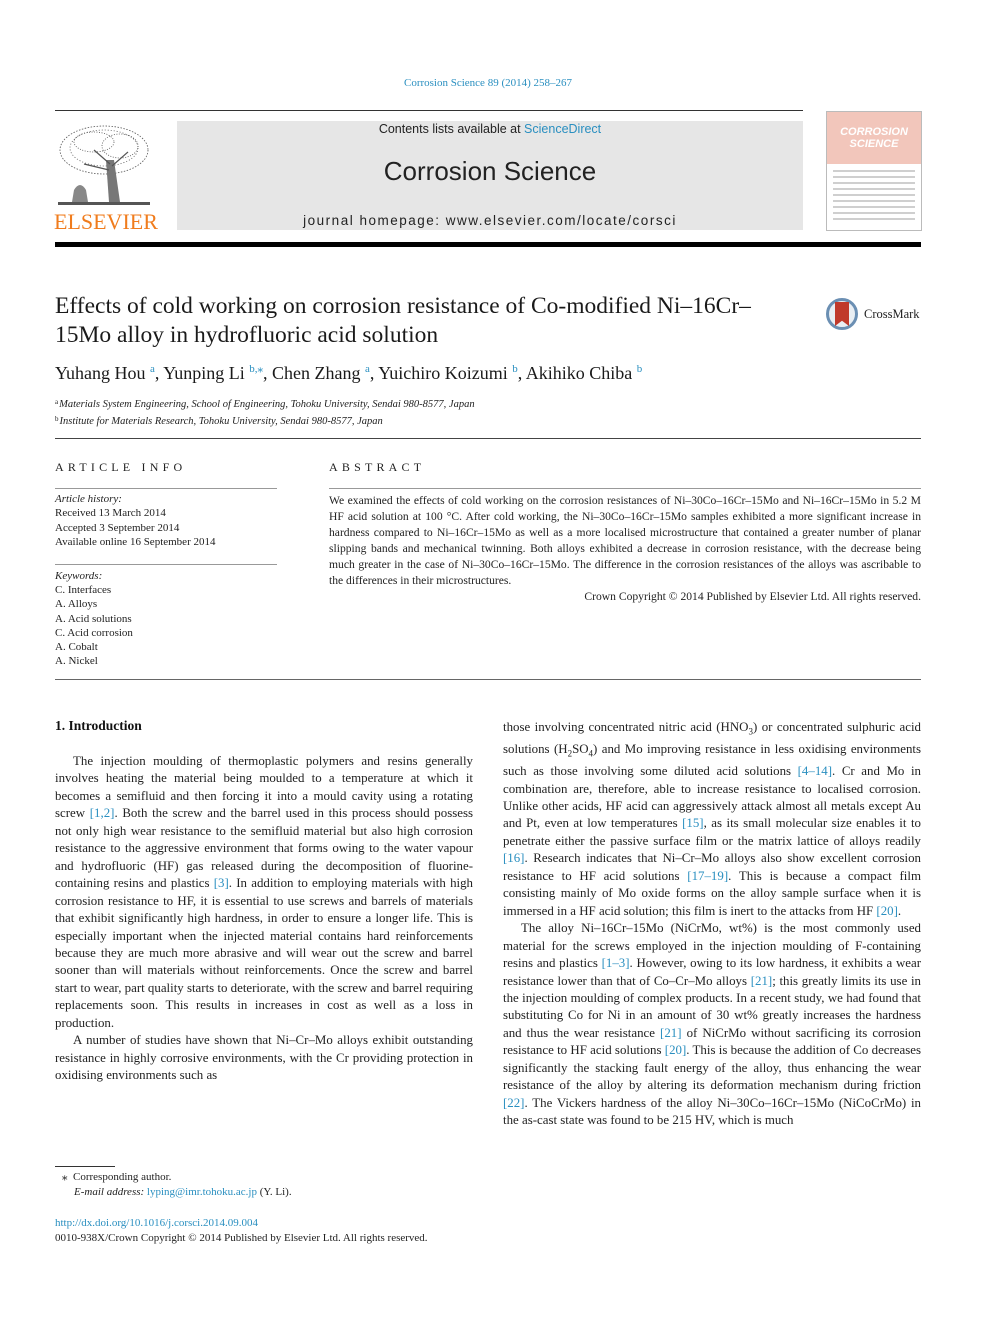 The height and width of the screenshot is (1323, 992). What do you see at coordinates (377, 467) in the screenshot?
I see `abstract-heading: ABSTRACT` at bounding box center [377, 467].